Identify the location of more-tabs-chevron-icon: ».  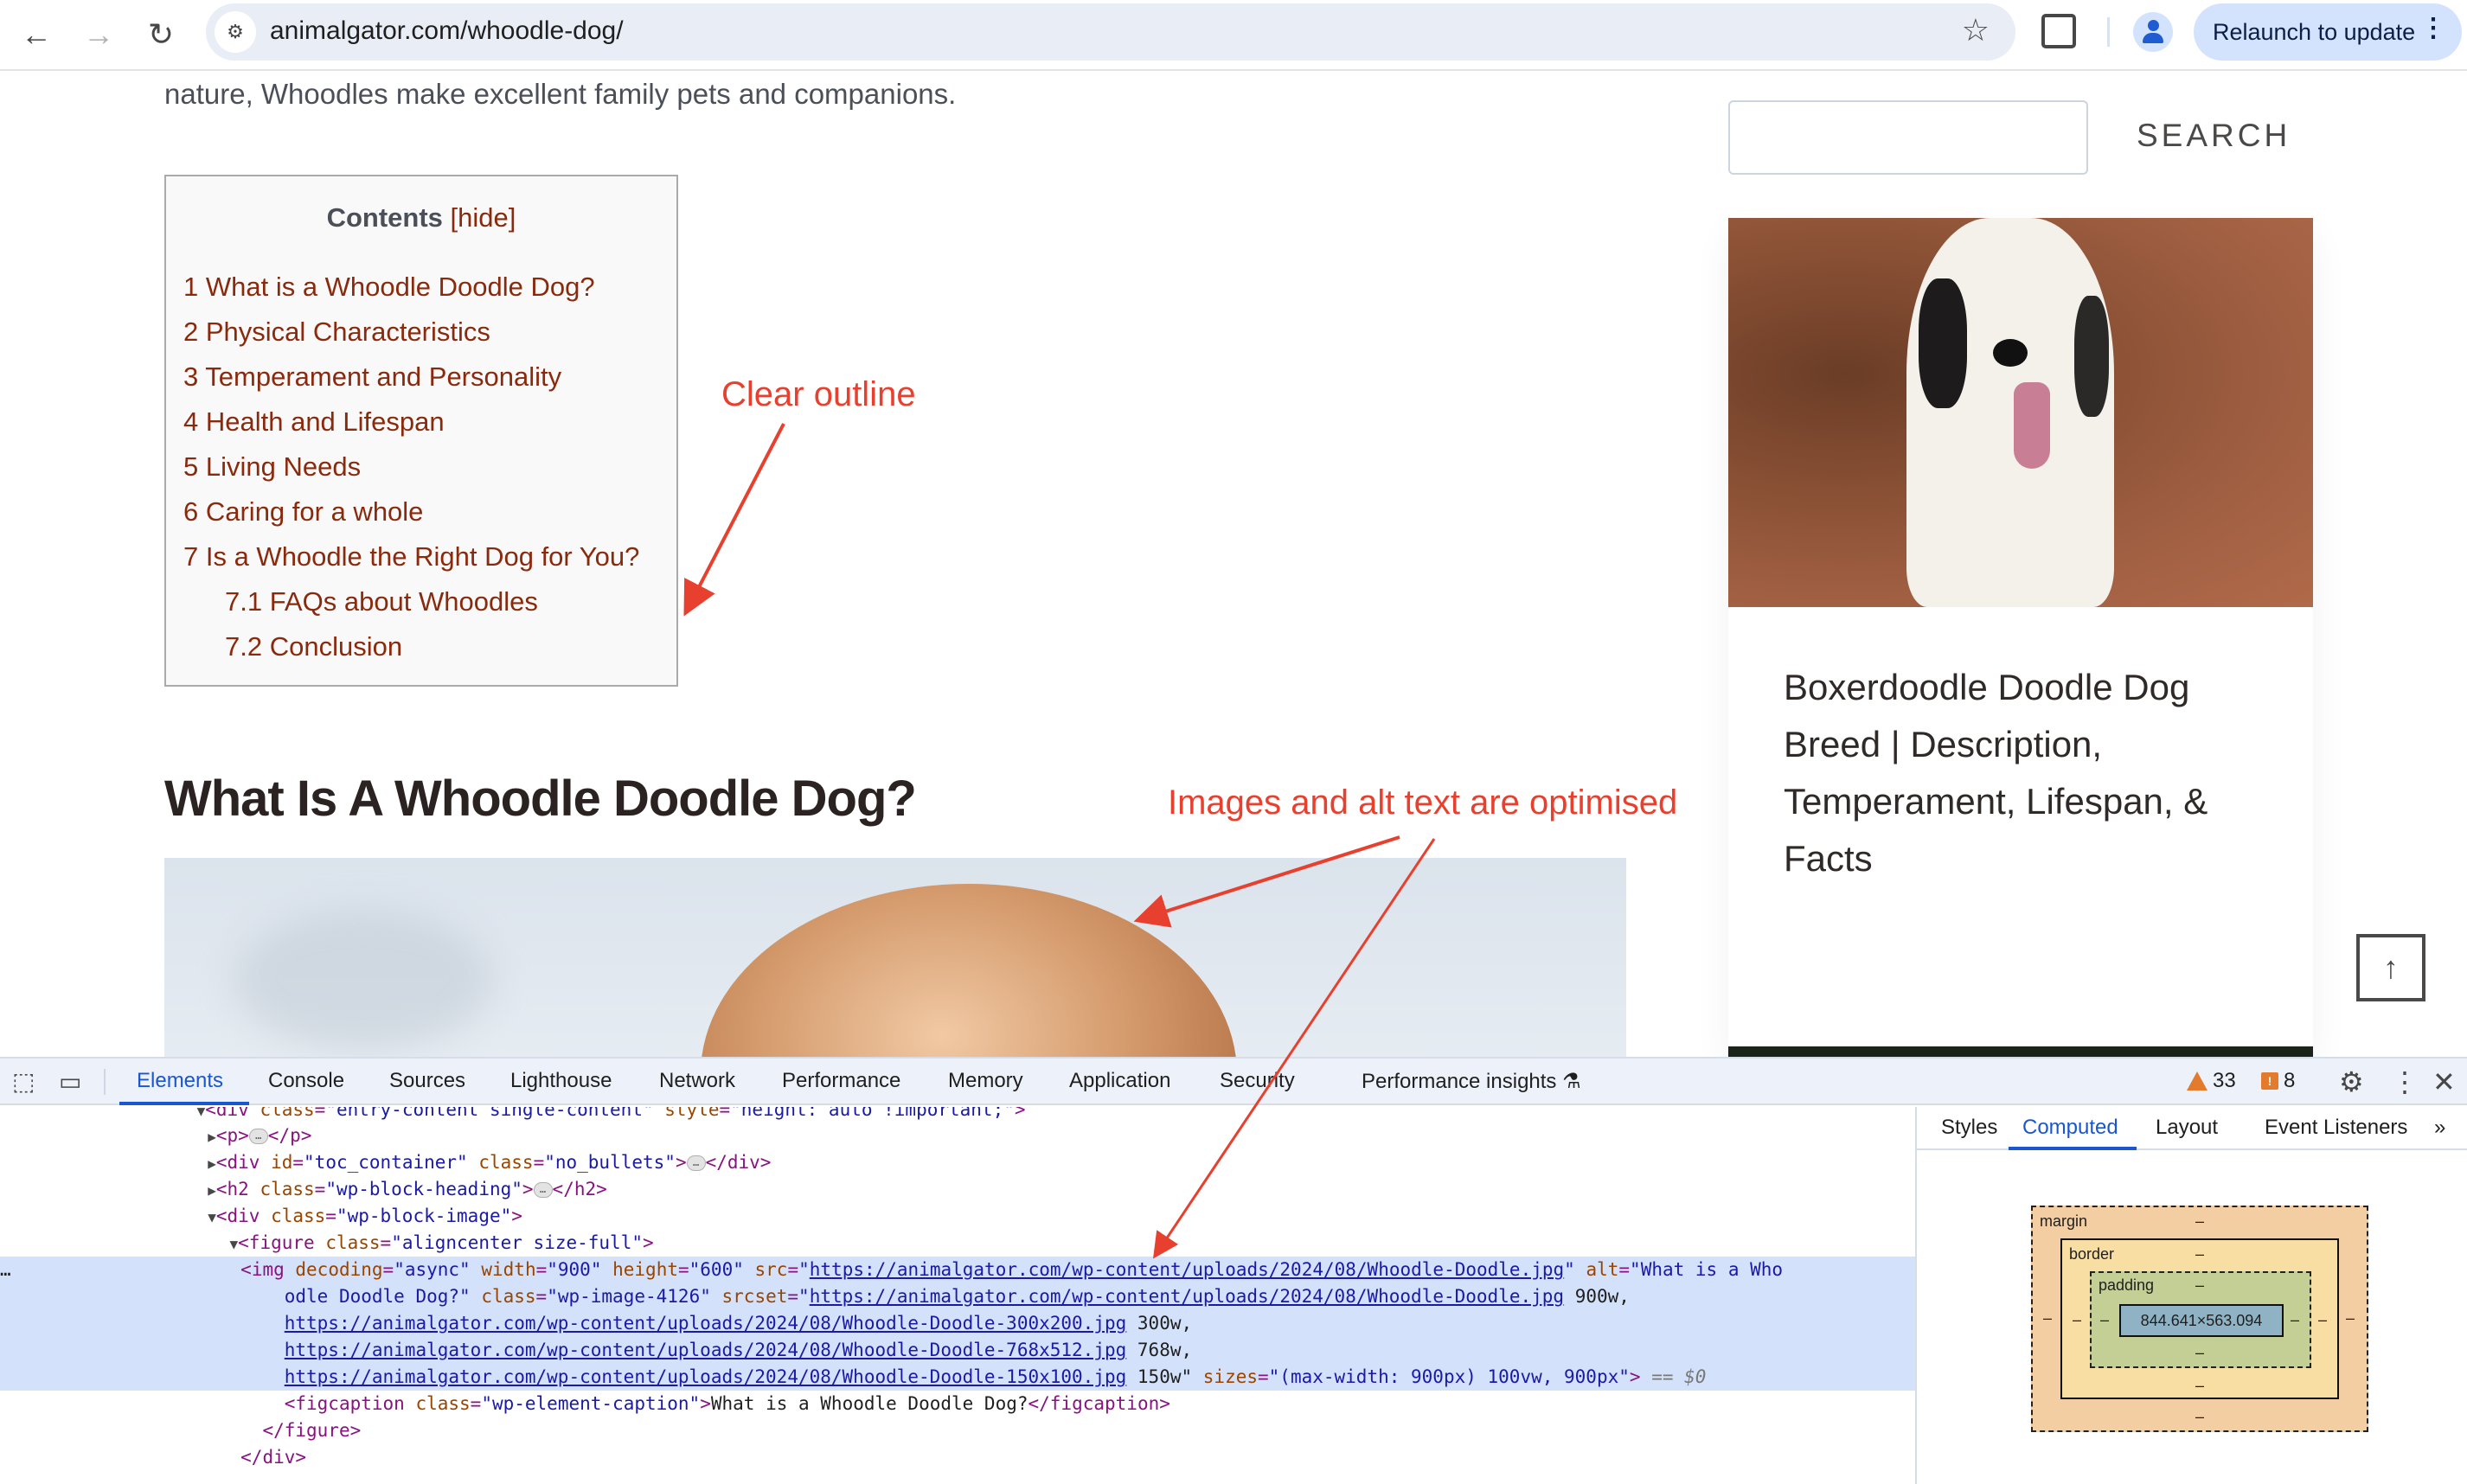
(2440, 1128).